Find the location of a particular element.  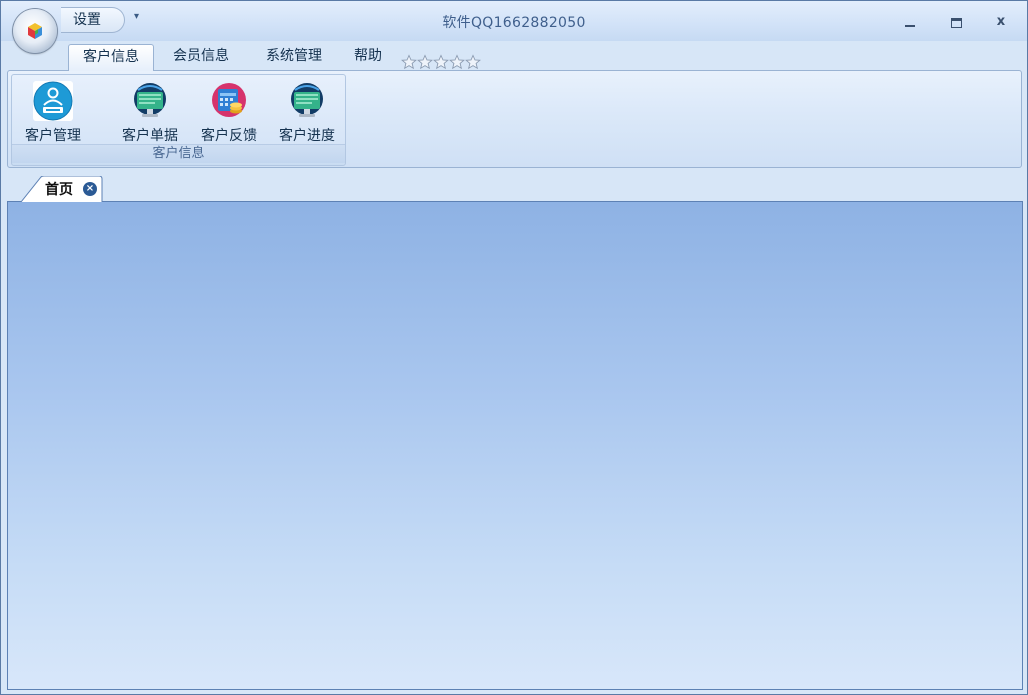

application-menu-button is located at coordinates (35, 31).